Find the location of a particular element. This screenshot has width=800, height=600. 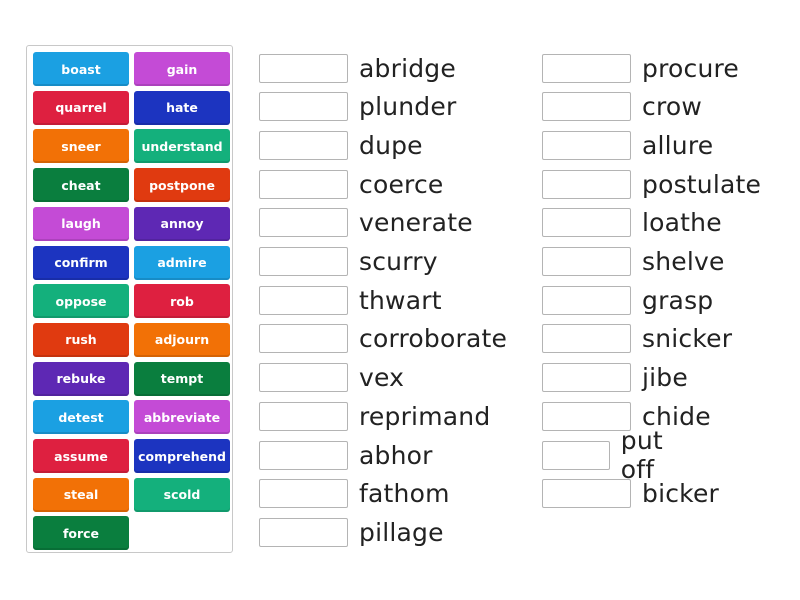

target-word: loathe is located at coordinates (682, 223).